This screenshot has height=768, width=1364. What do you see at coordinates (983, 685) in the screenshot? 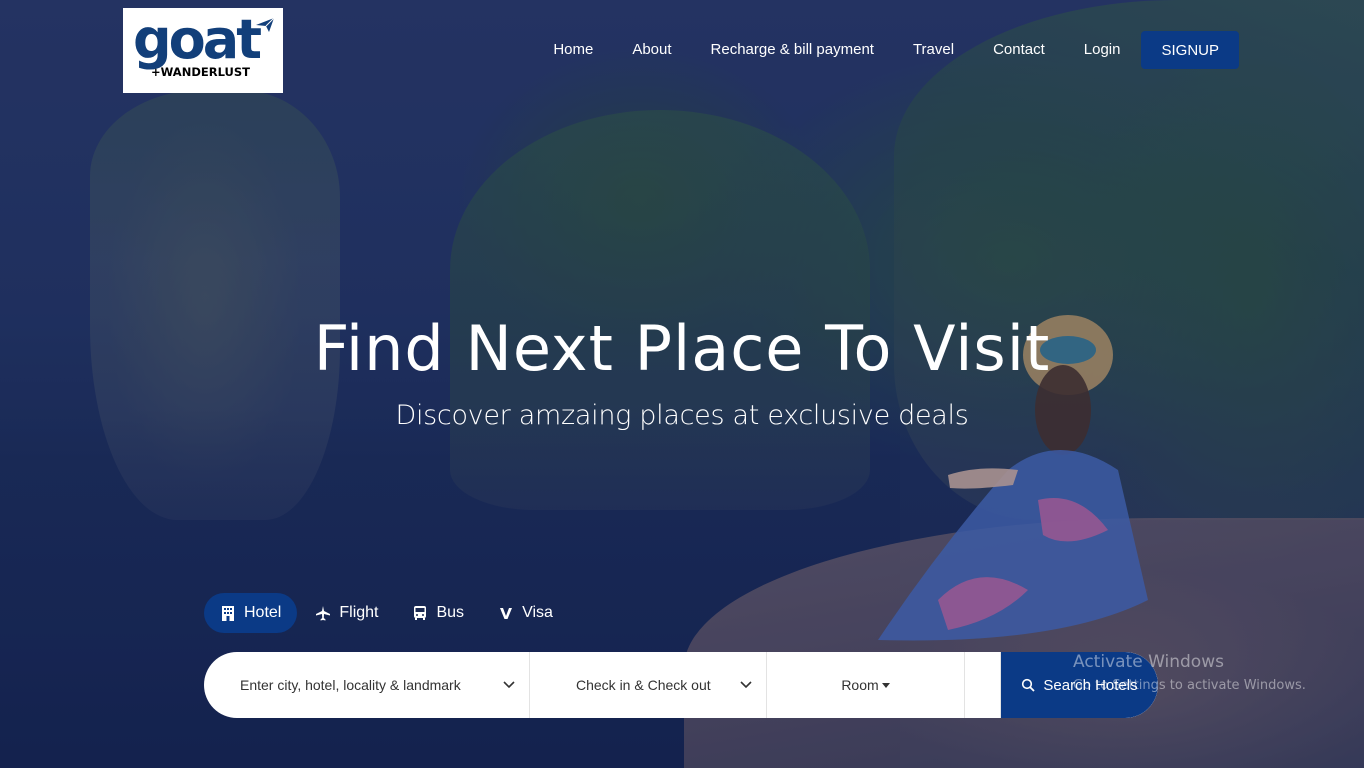
I see `search-bar-spacer` at bounding box center [983, 685].